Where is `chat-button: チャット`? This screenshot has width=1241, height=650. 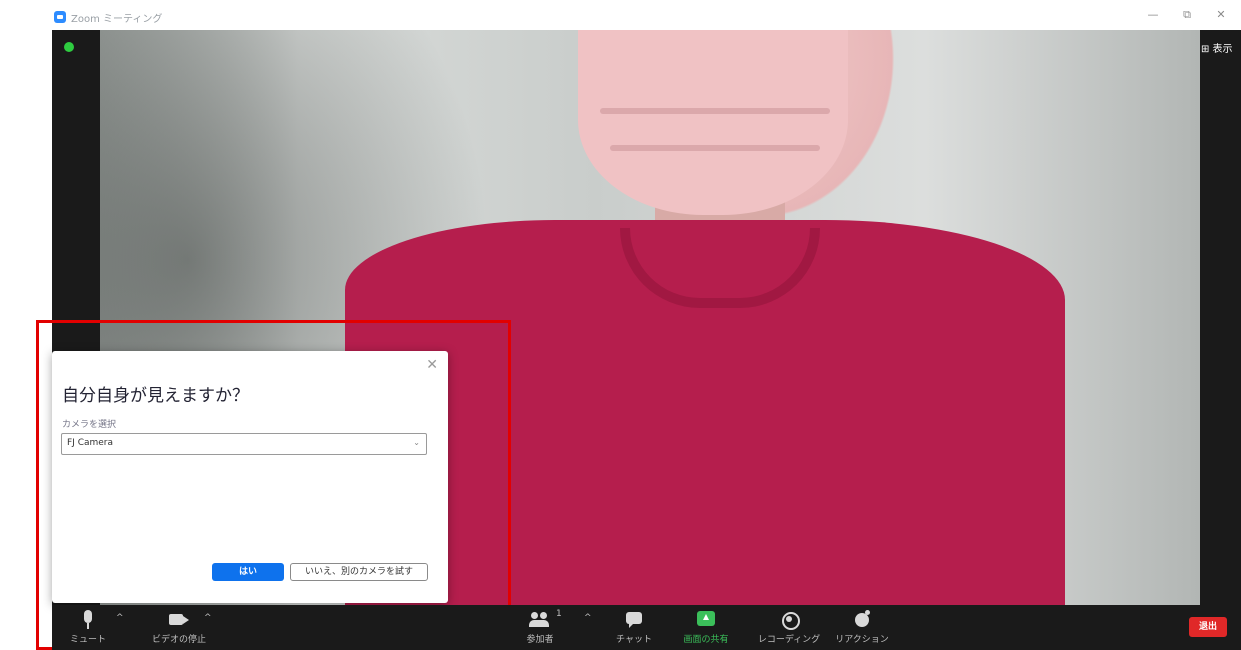
chat-button: チャット is located at coordinates (634, 627).